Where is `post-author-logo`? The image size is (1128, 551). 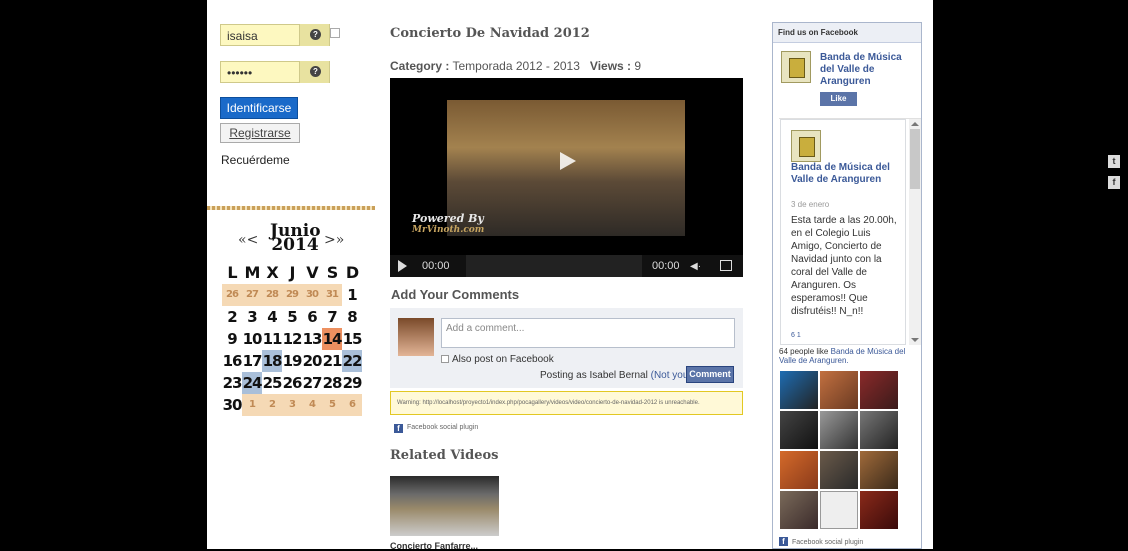
post-author-logo is located at coordinates (806, 146).